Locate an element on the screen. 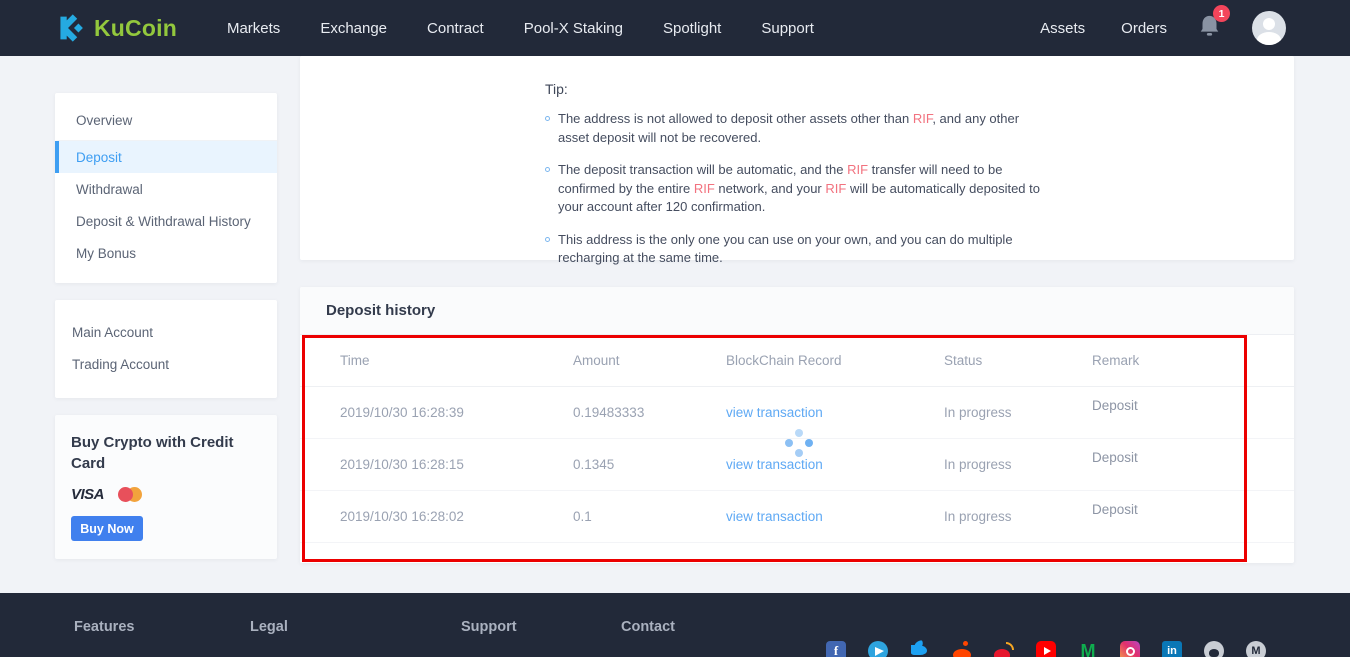 The width and height of the screenshot is (1350, 657). footer-heading-support: Support is located at coordinates (489, 627).